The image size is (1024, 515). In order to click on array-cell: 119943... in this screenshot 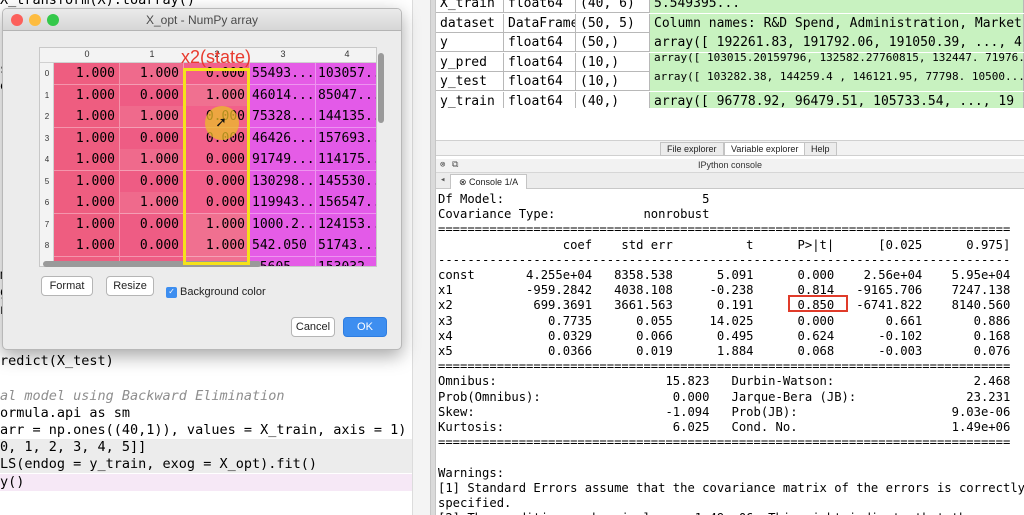, I will do `click(283, 203)`.